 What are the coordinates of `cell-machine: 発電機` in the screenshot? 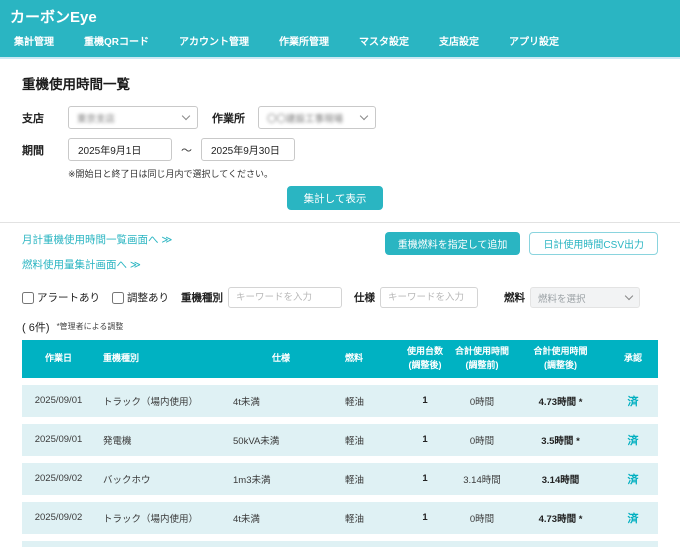 It's located at (160, 439).